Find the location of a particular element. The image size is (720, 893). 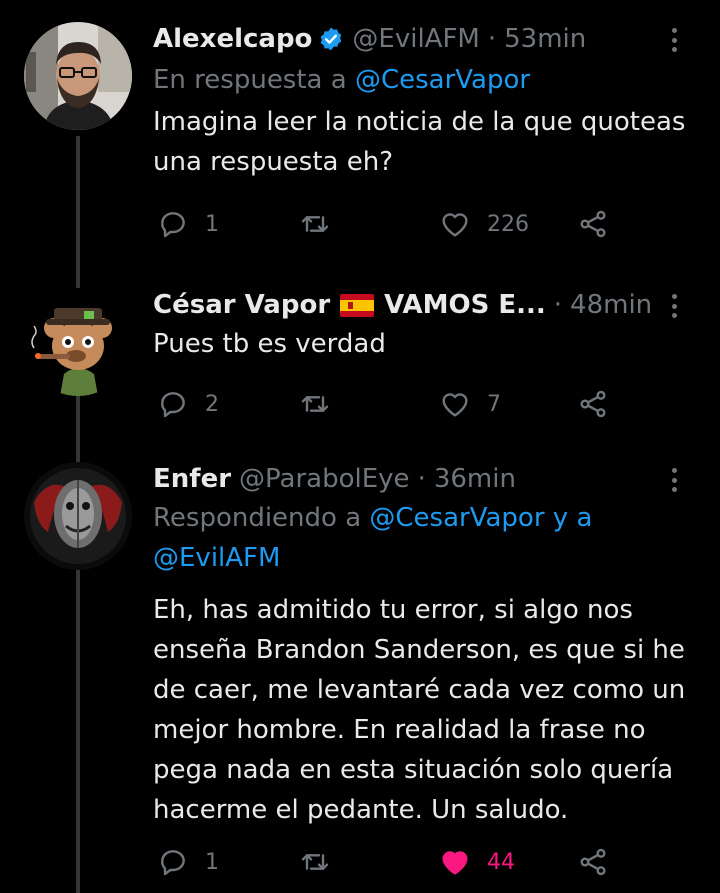

tweet-text: Pues tb es verdad is located at coordinates (269, 344).